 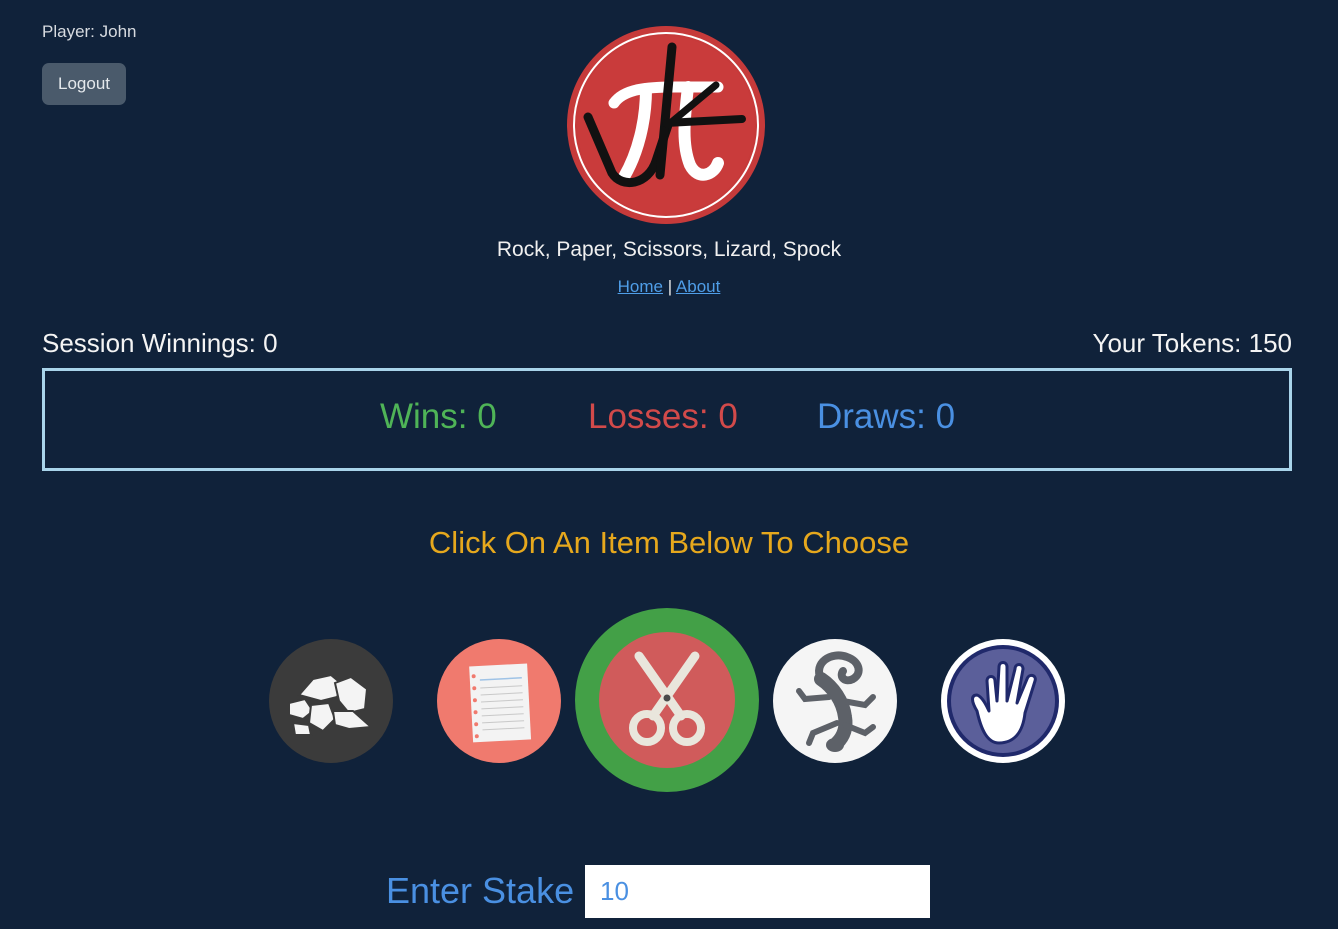 I want to click on nav-links: Home | About, so click(x=669, y=287).